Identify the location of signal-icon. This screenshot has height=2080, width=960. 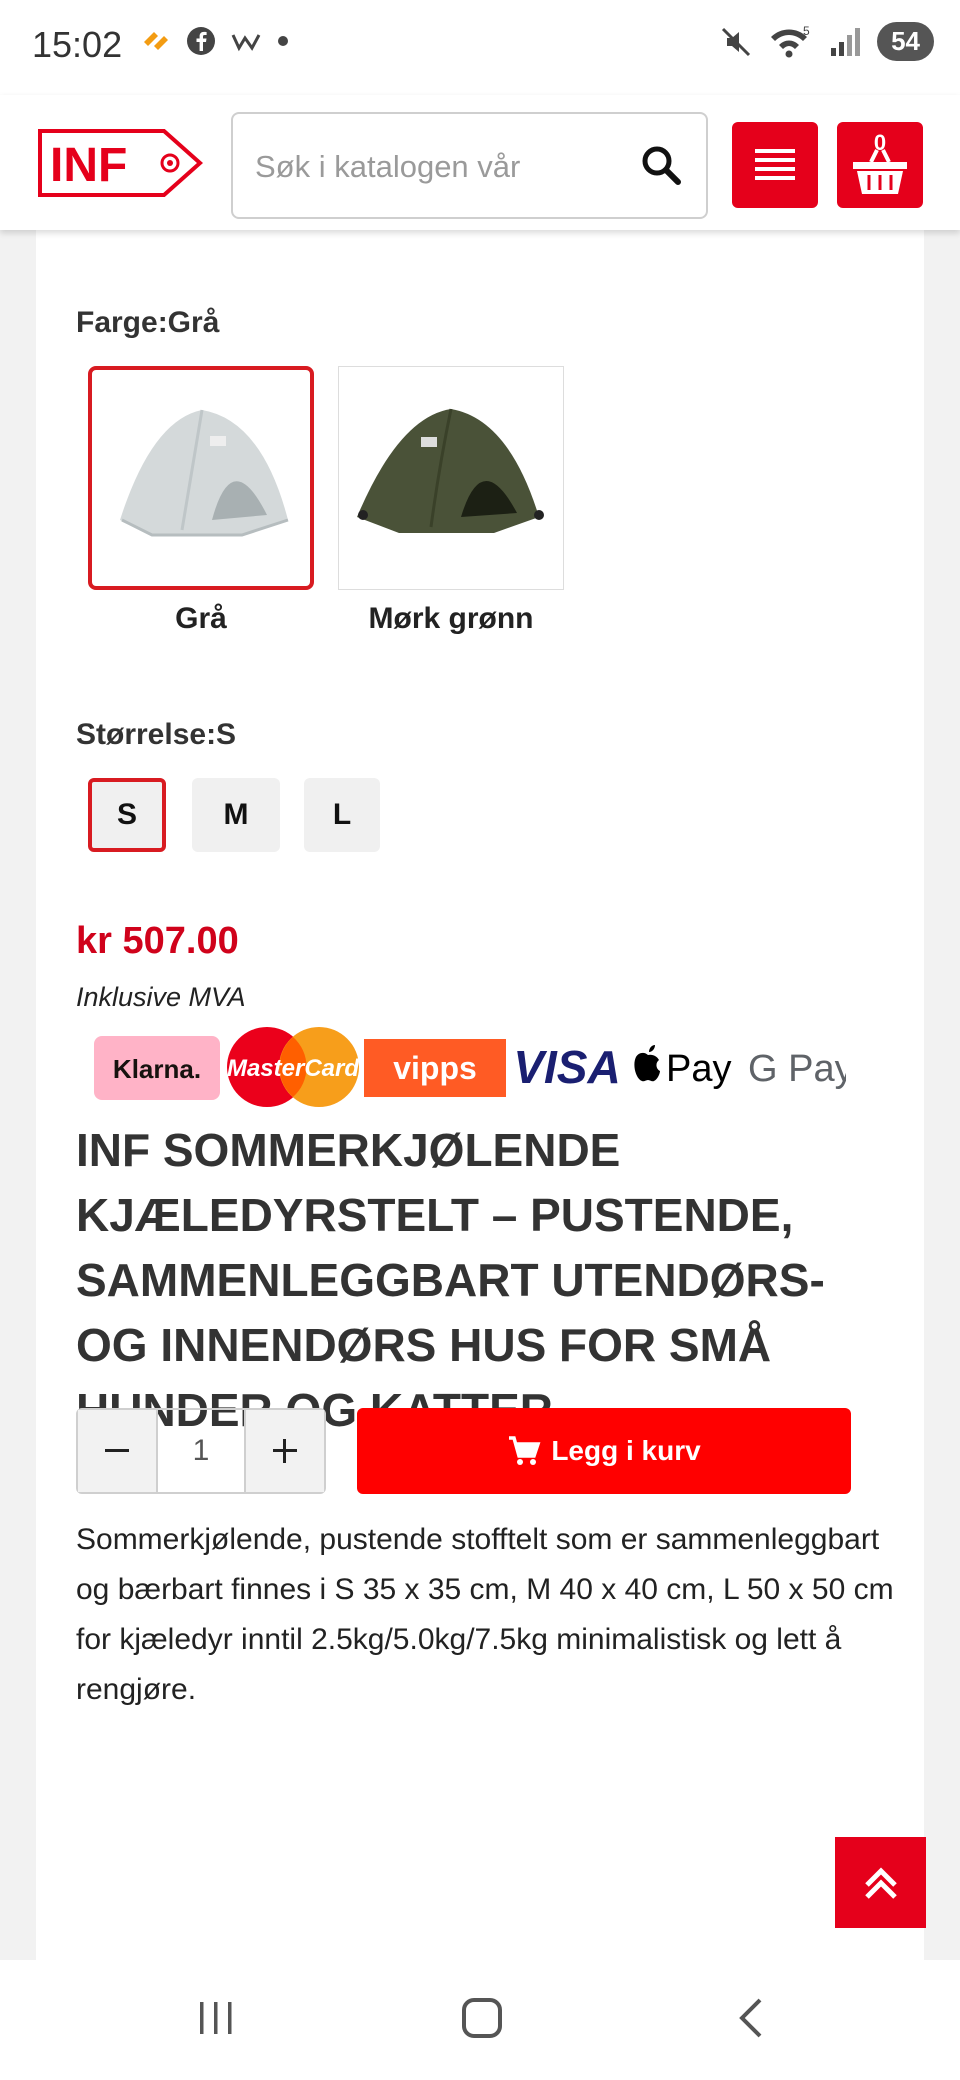
(846, 41).